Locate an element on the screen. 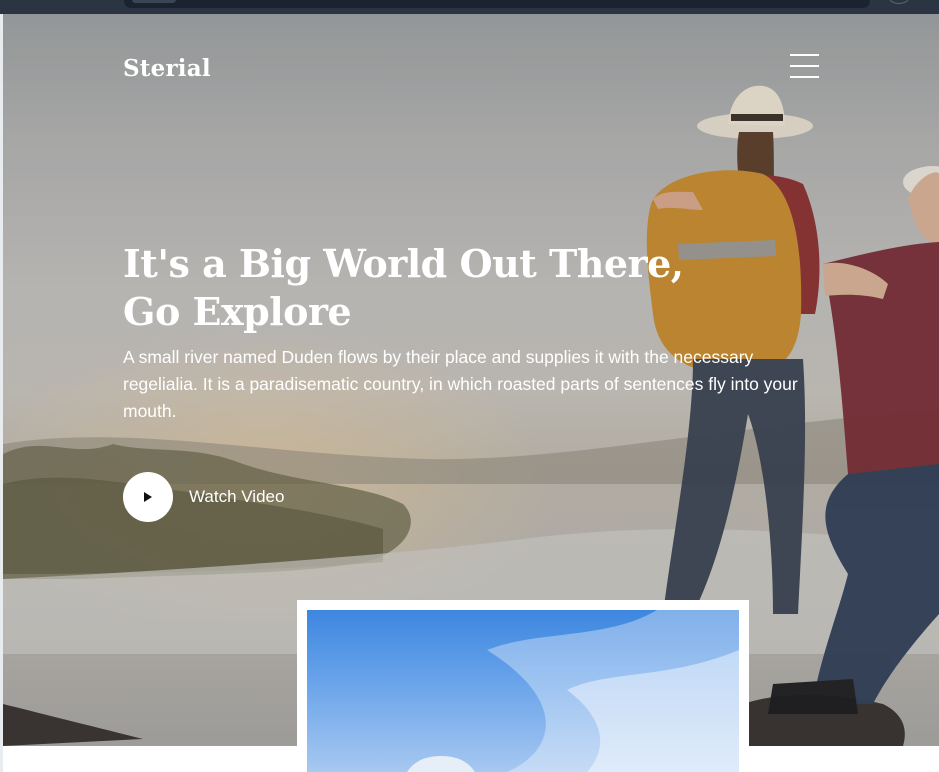 Image resolution: width=939 pixels, height=772 pixels. browser-profile-icon is located at coordinates (899, 2).